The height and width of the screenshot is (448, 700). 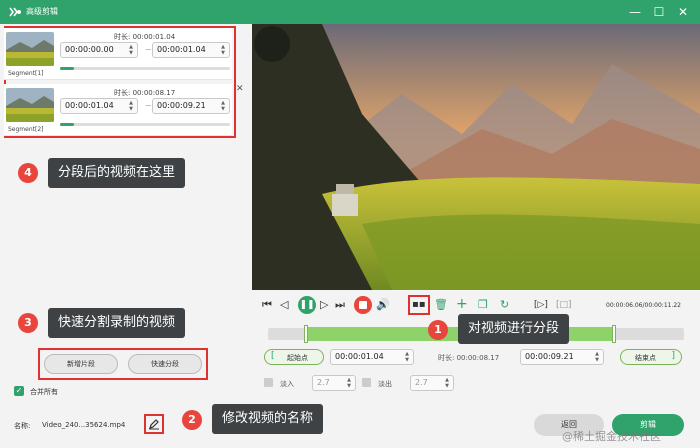 I want to click on playback-time: 00:00:06.06/00:00:11.22, so click(x=643, y=305).